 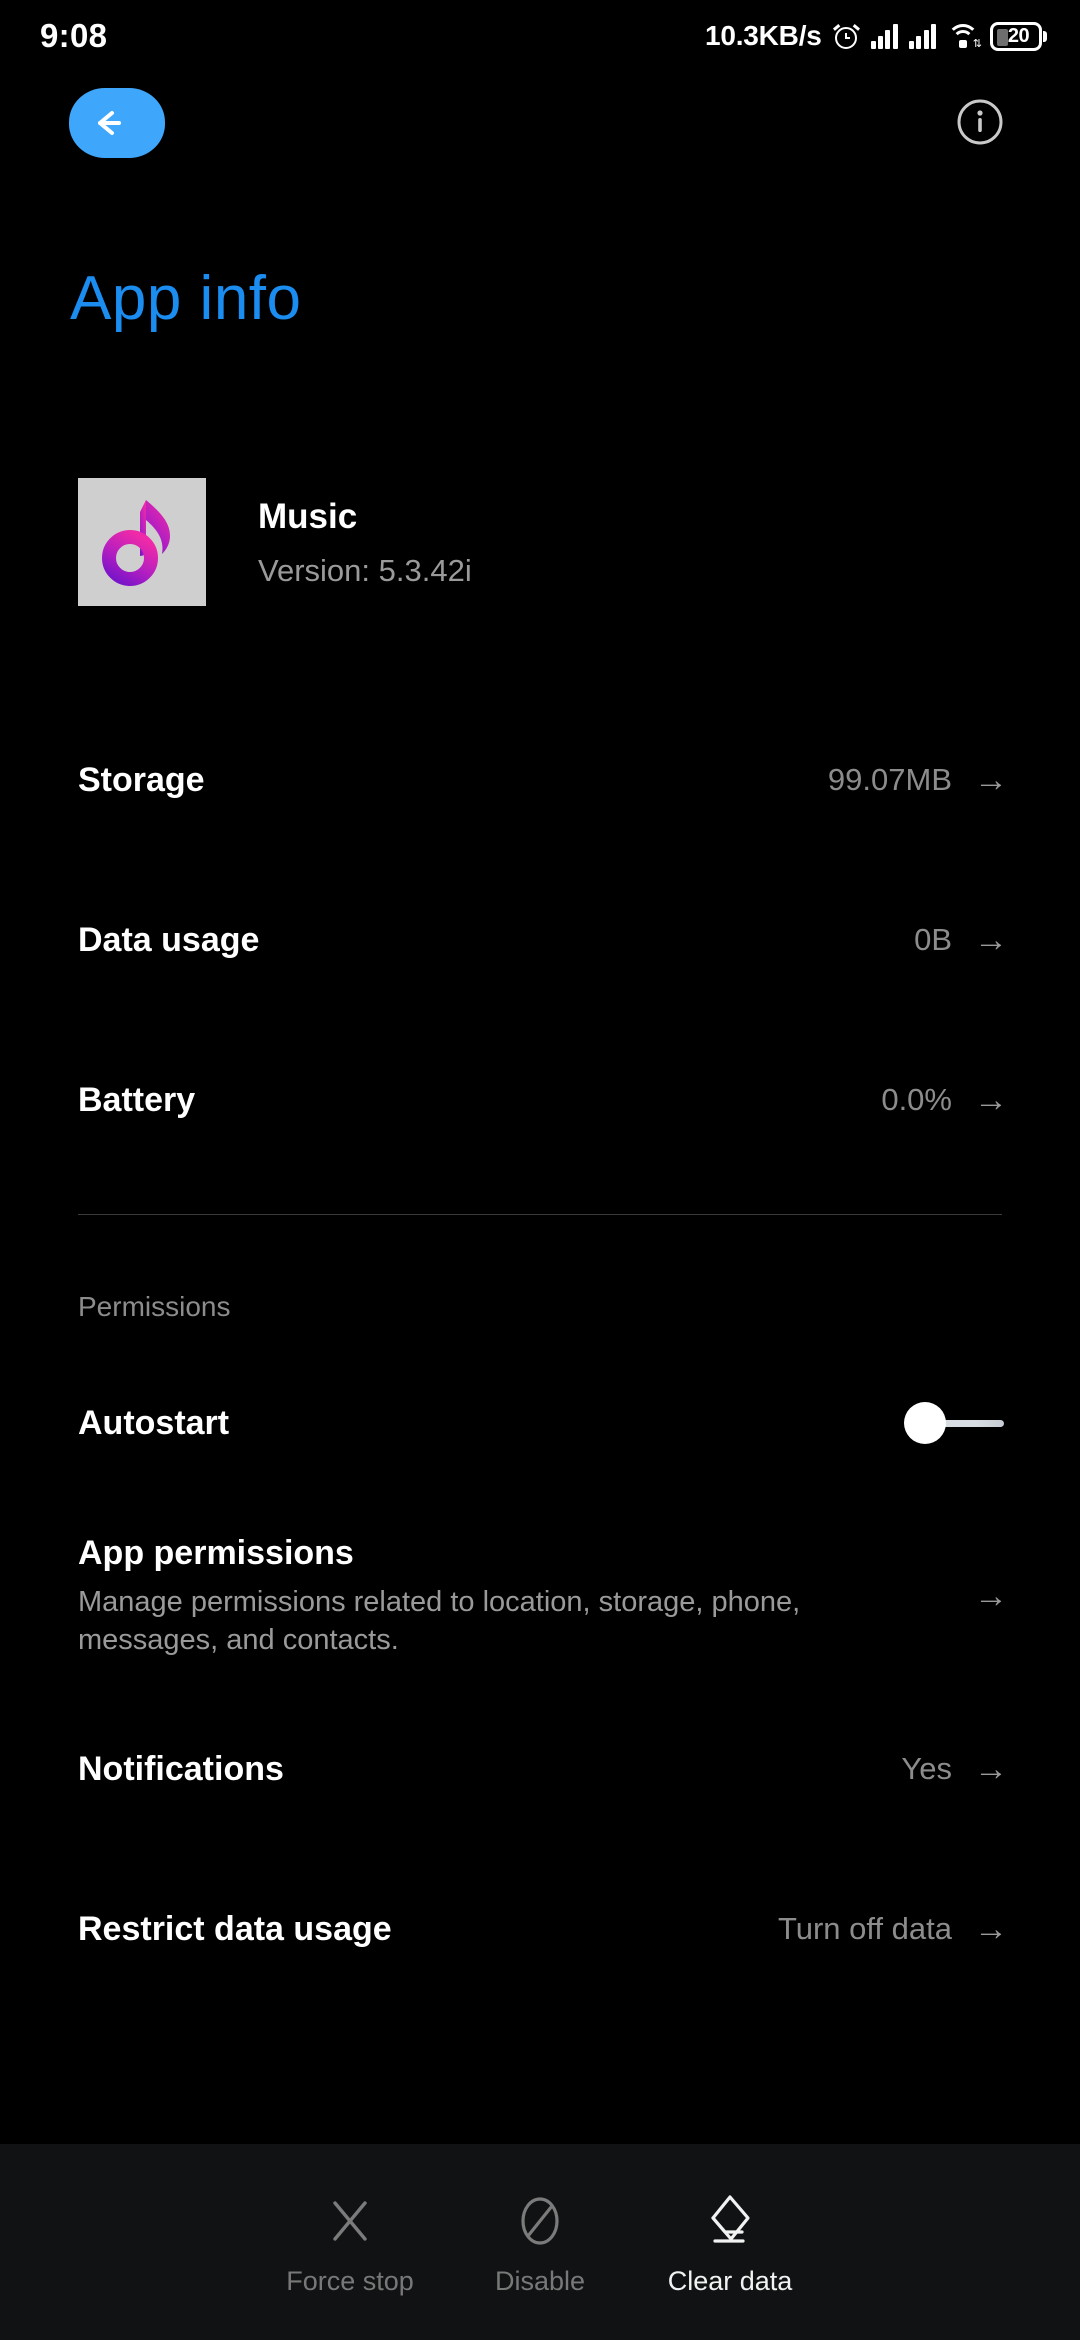 What do you see at coordinates (365, 571) in the screenshot?
I see `app-version: Version: 5.3.42i` at bounding box center [365, 571].